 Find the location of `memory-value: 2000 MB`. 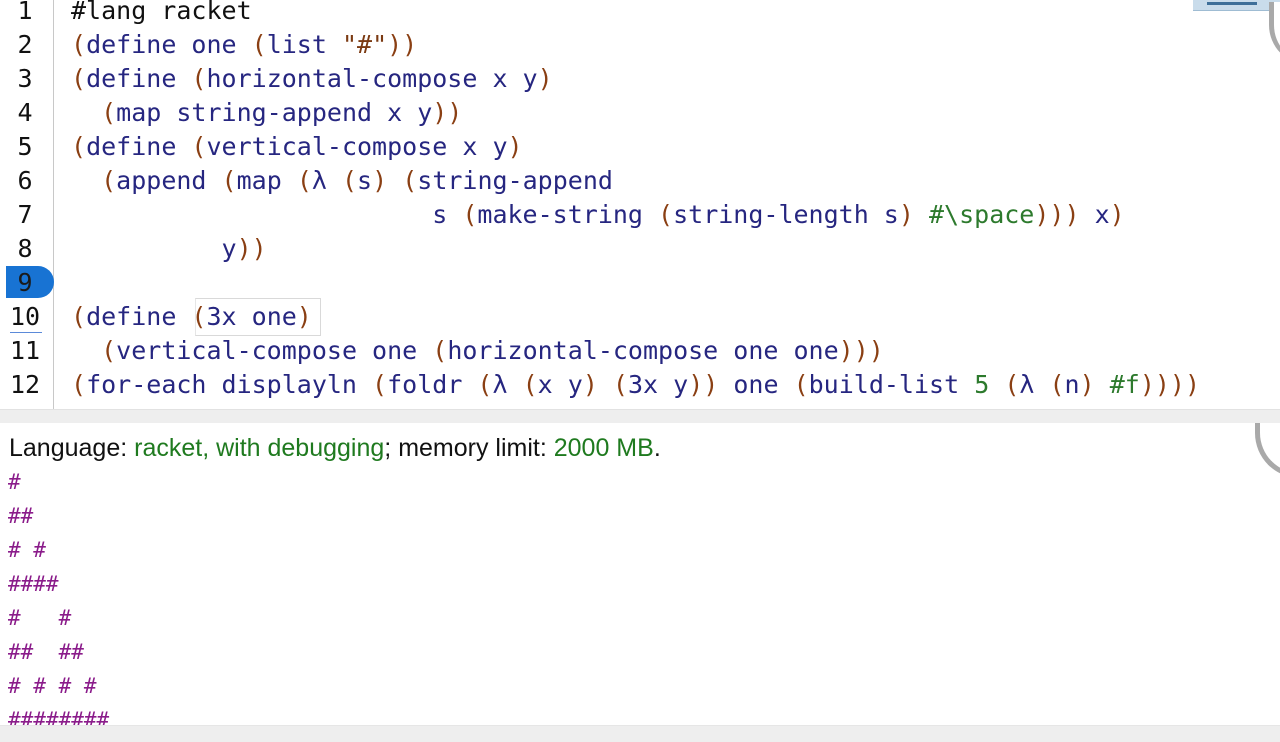

memory-value: 2000 MB is located at coordinates (603, 448).